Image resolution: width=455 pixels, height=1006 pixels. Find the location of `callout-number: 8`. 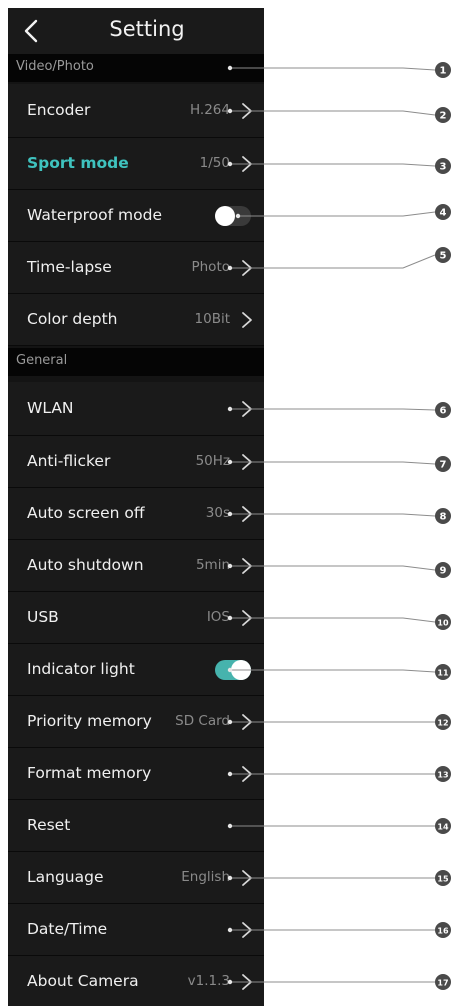

callout-number: 8 is located at coordinates (443, 517).